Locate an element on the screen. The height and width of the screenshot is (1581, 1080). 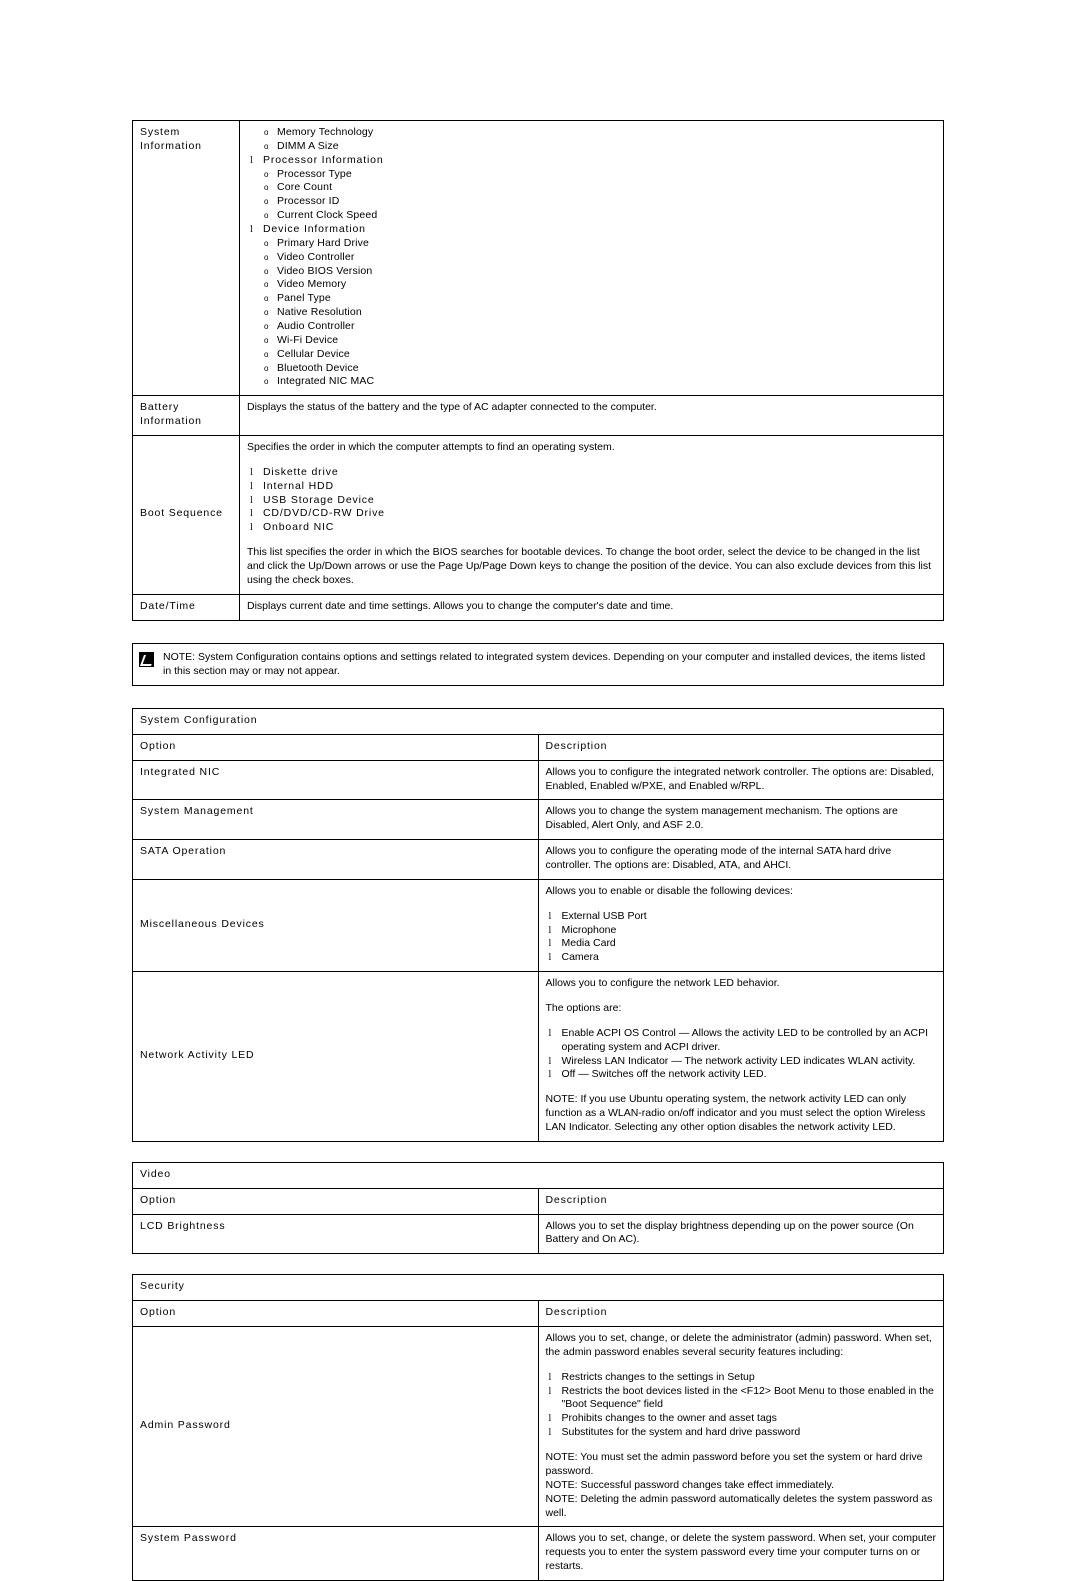
option-cell: System Password is located at coordinates (335, 1553).